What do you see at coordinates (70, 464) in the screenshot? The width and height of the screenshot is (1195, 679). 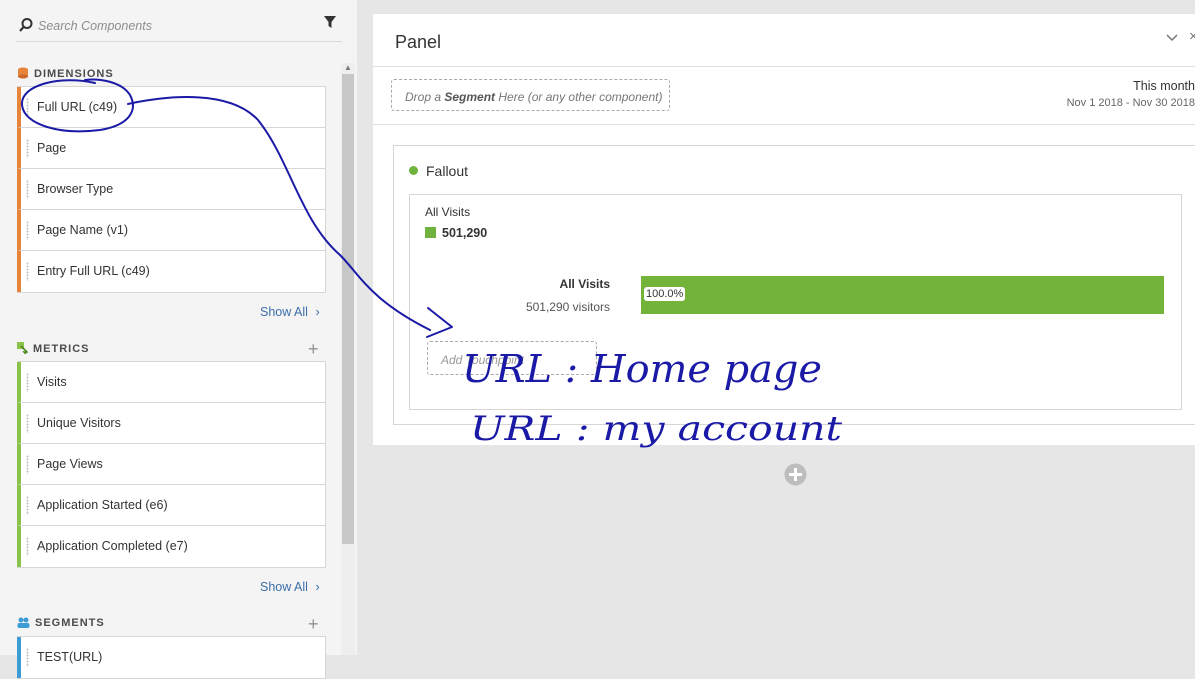 I see `metric-label: Page Views` at bounding box center [70, 464].